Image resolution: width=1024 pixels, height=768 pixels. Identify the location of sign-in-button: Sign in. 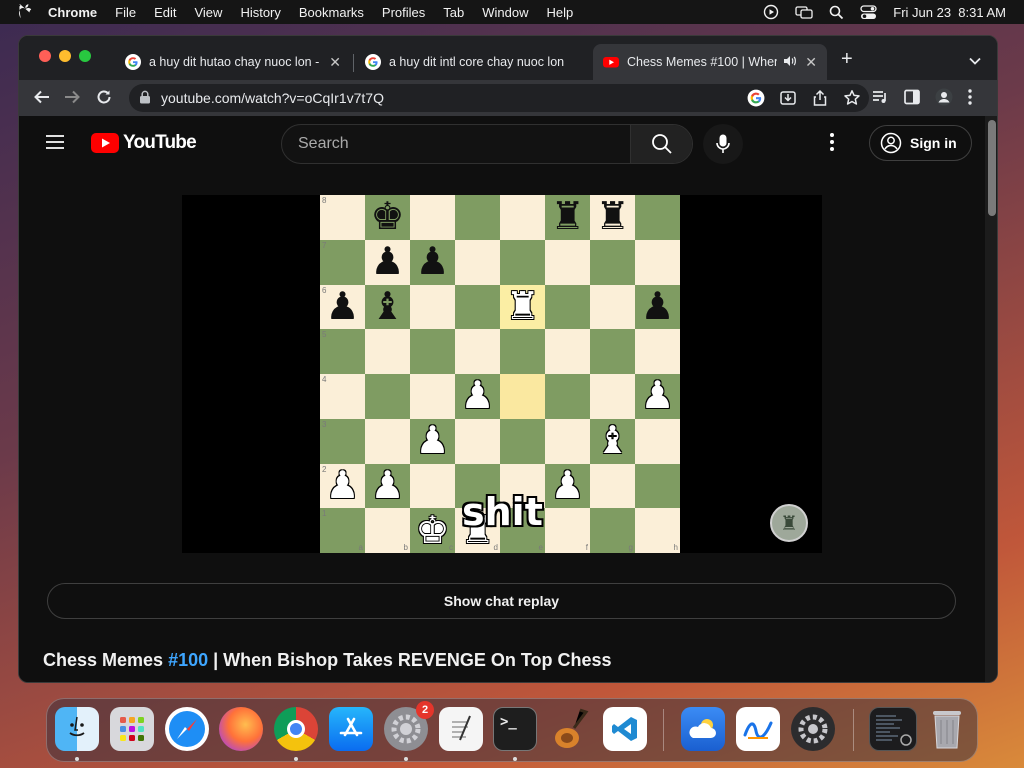
(920, 143).